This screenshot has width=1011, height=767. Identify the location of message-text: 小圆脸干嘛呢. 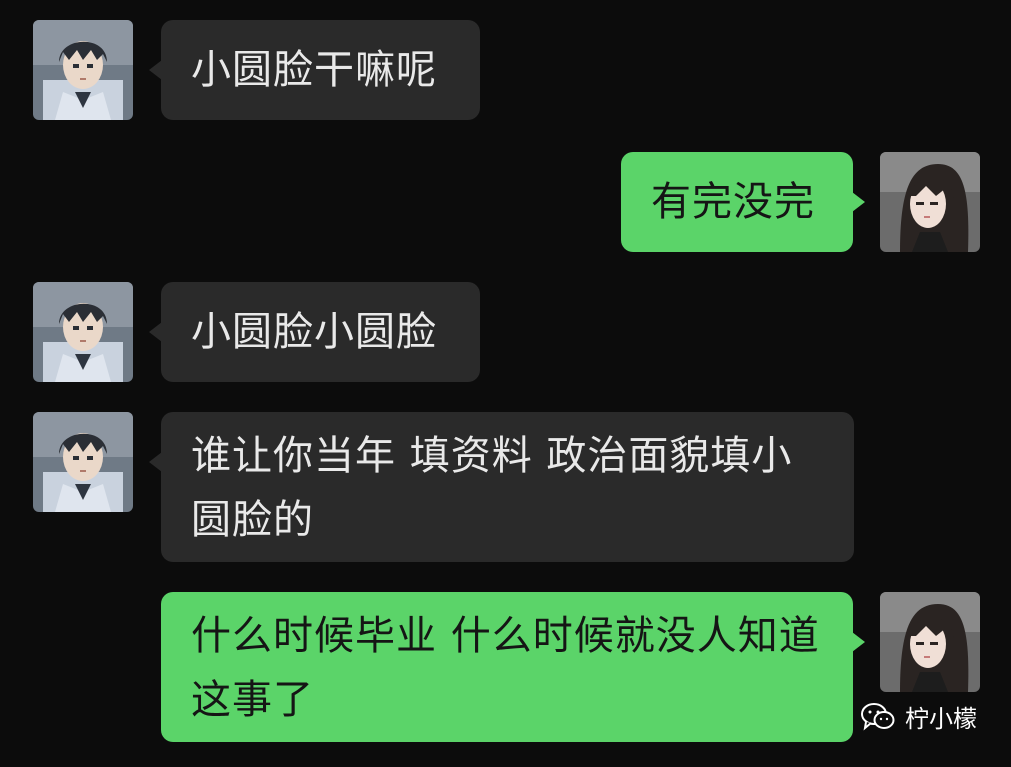
(314, 70).